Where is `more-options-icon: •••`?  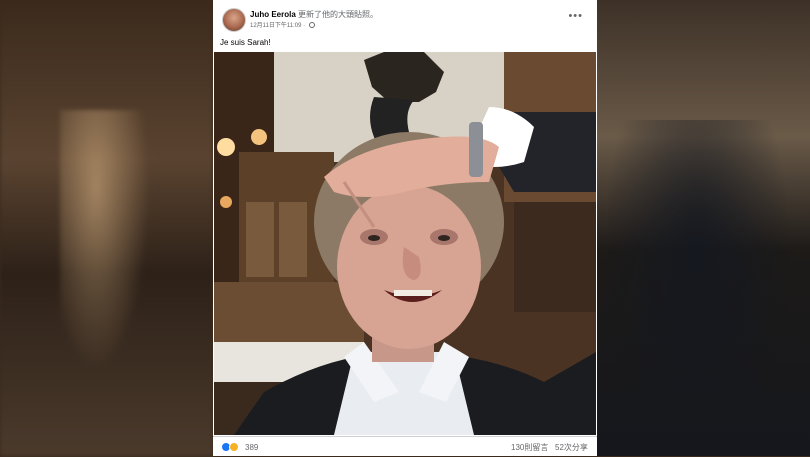 more-options-icon: ••• is located at coordinates (575, 16).